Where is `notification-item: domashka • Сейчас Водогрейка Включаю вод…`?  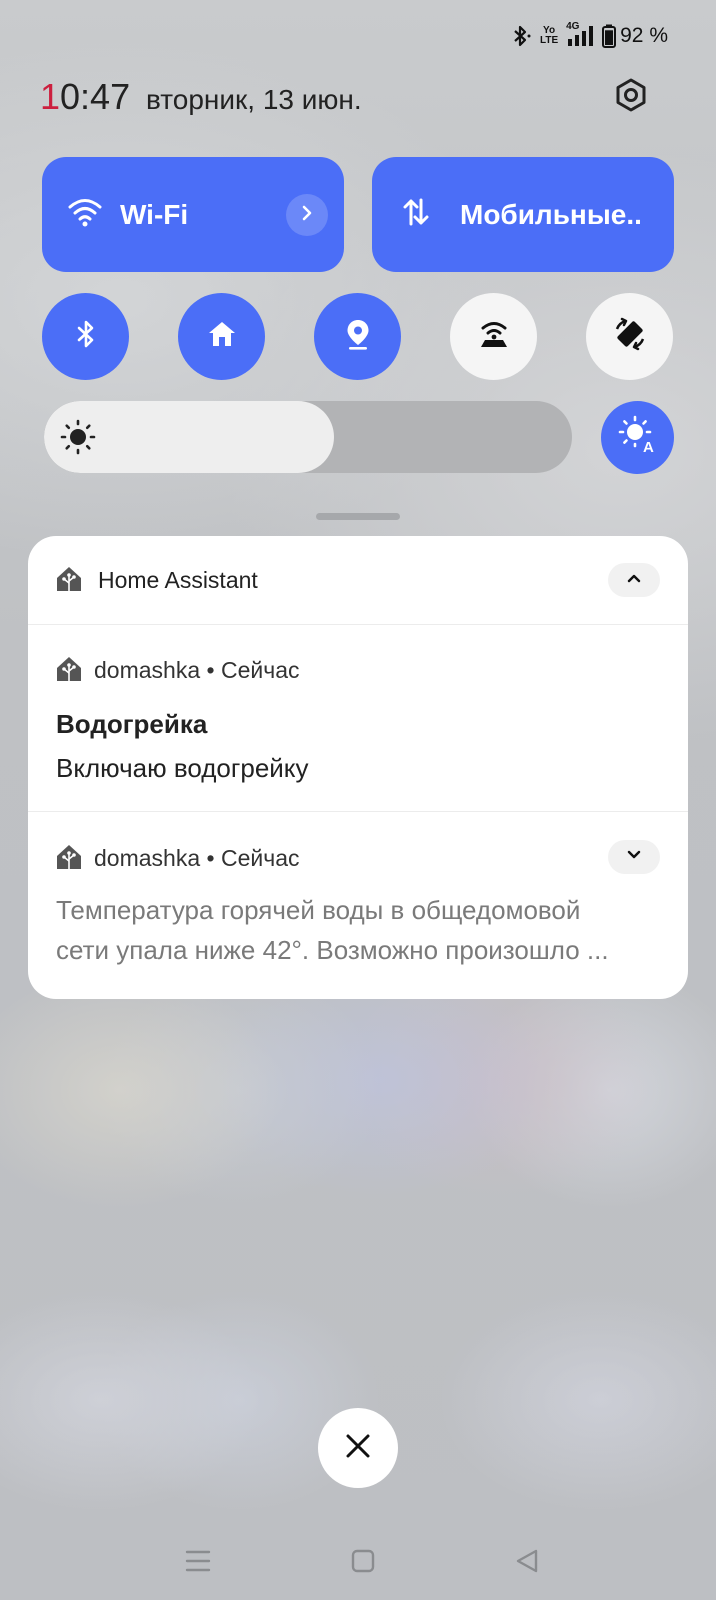
notification-item: domashka • Сейчас Водогрейка Включаю вод… is located at coordinates (358, 718).